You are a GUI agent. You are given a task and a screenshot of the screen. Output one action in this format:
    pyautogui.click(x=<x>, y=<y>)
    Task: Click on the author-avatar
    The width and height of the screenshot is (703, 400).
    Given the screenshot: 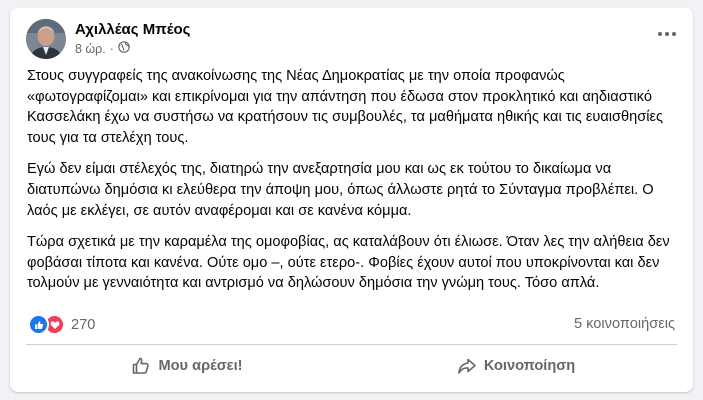 What is the action you would take?
    pyautogui.click(x=46, y=39)
    